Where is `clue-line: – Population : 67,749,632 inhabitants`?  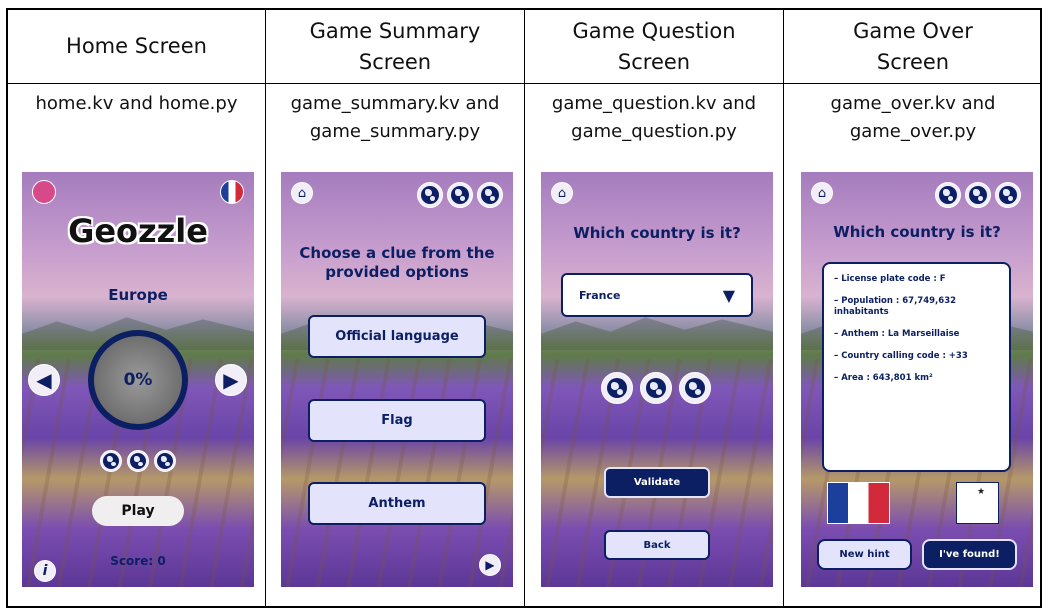
clue-line: – Population : 67,749,632 inhabitants is located at coordinates (895, 306).